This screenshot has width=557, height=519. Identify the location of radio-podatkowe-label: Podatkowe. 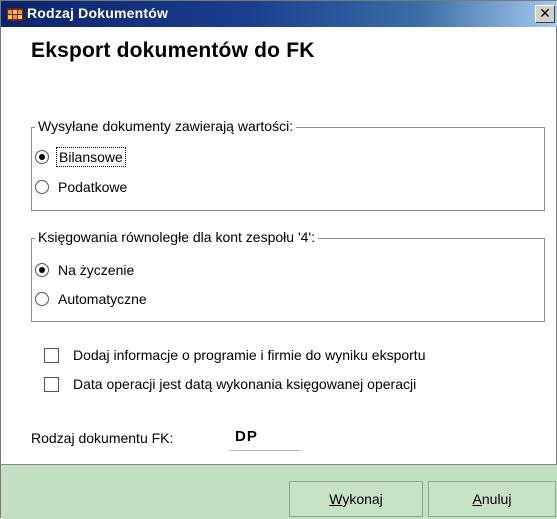
(93, 187).